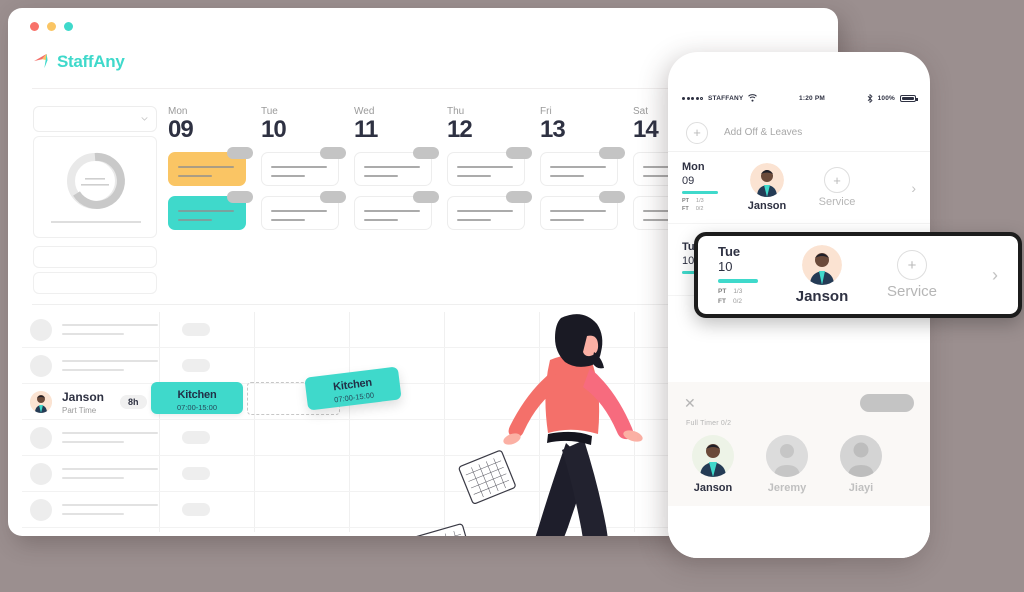  Describe the element at coordinates (95, 119) in the screenshot. I see `filter-select-placeholder` at that location.